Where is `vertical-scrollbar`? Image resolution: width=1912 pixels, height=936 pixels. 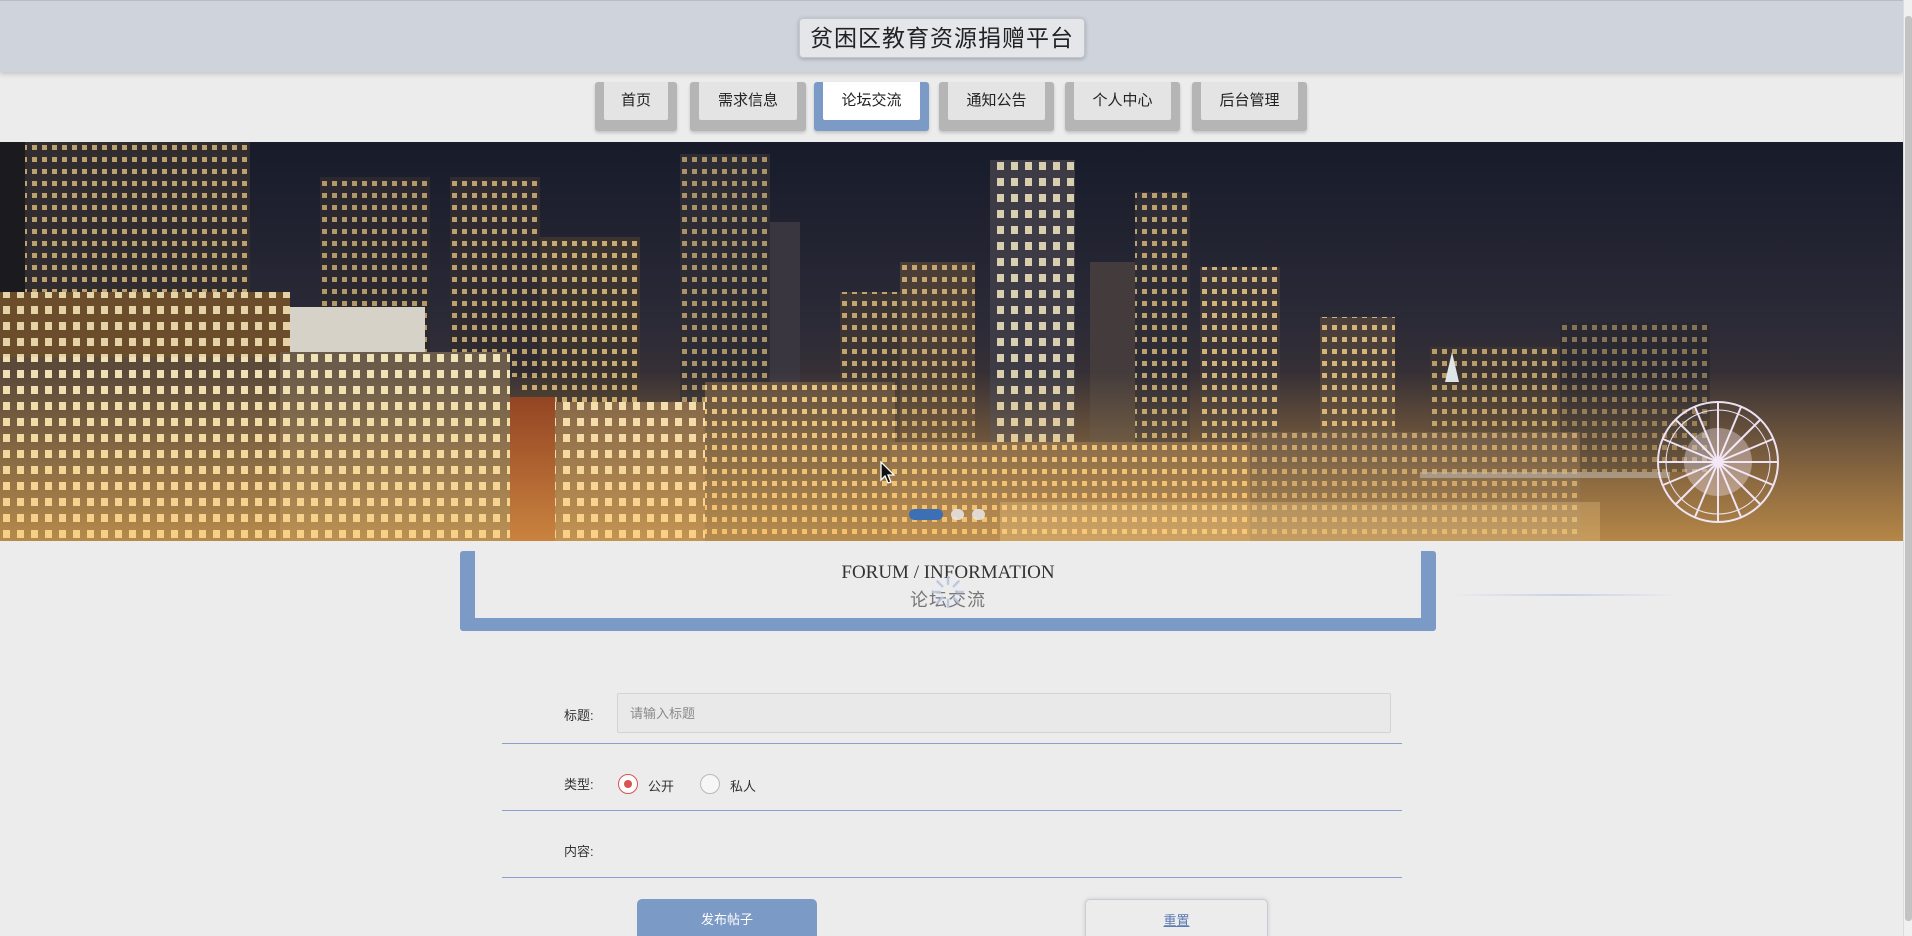 vertical-scrollbar is located at coordinates (1907, 468).